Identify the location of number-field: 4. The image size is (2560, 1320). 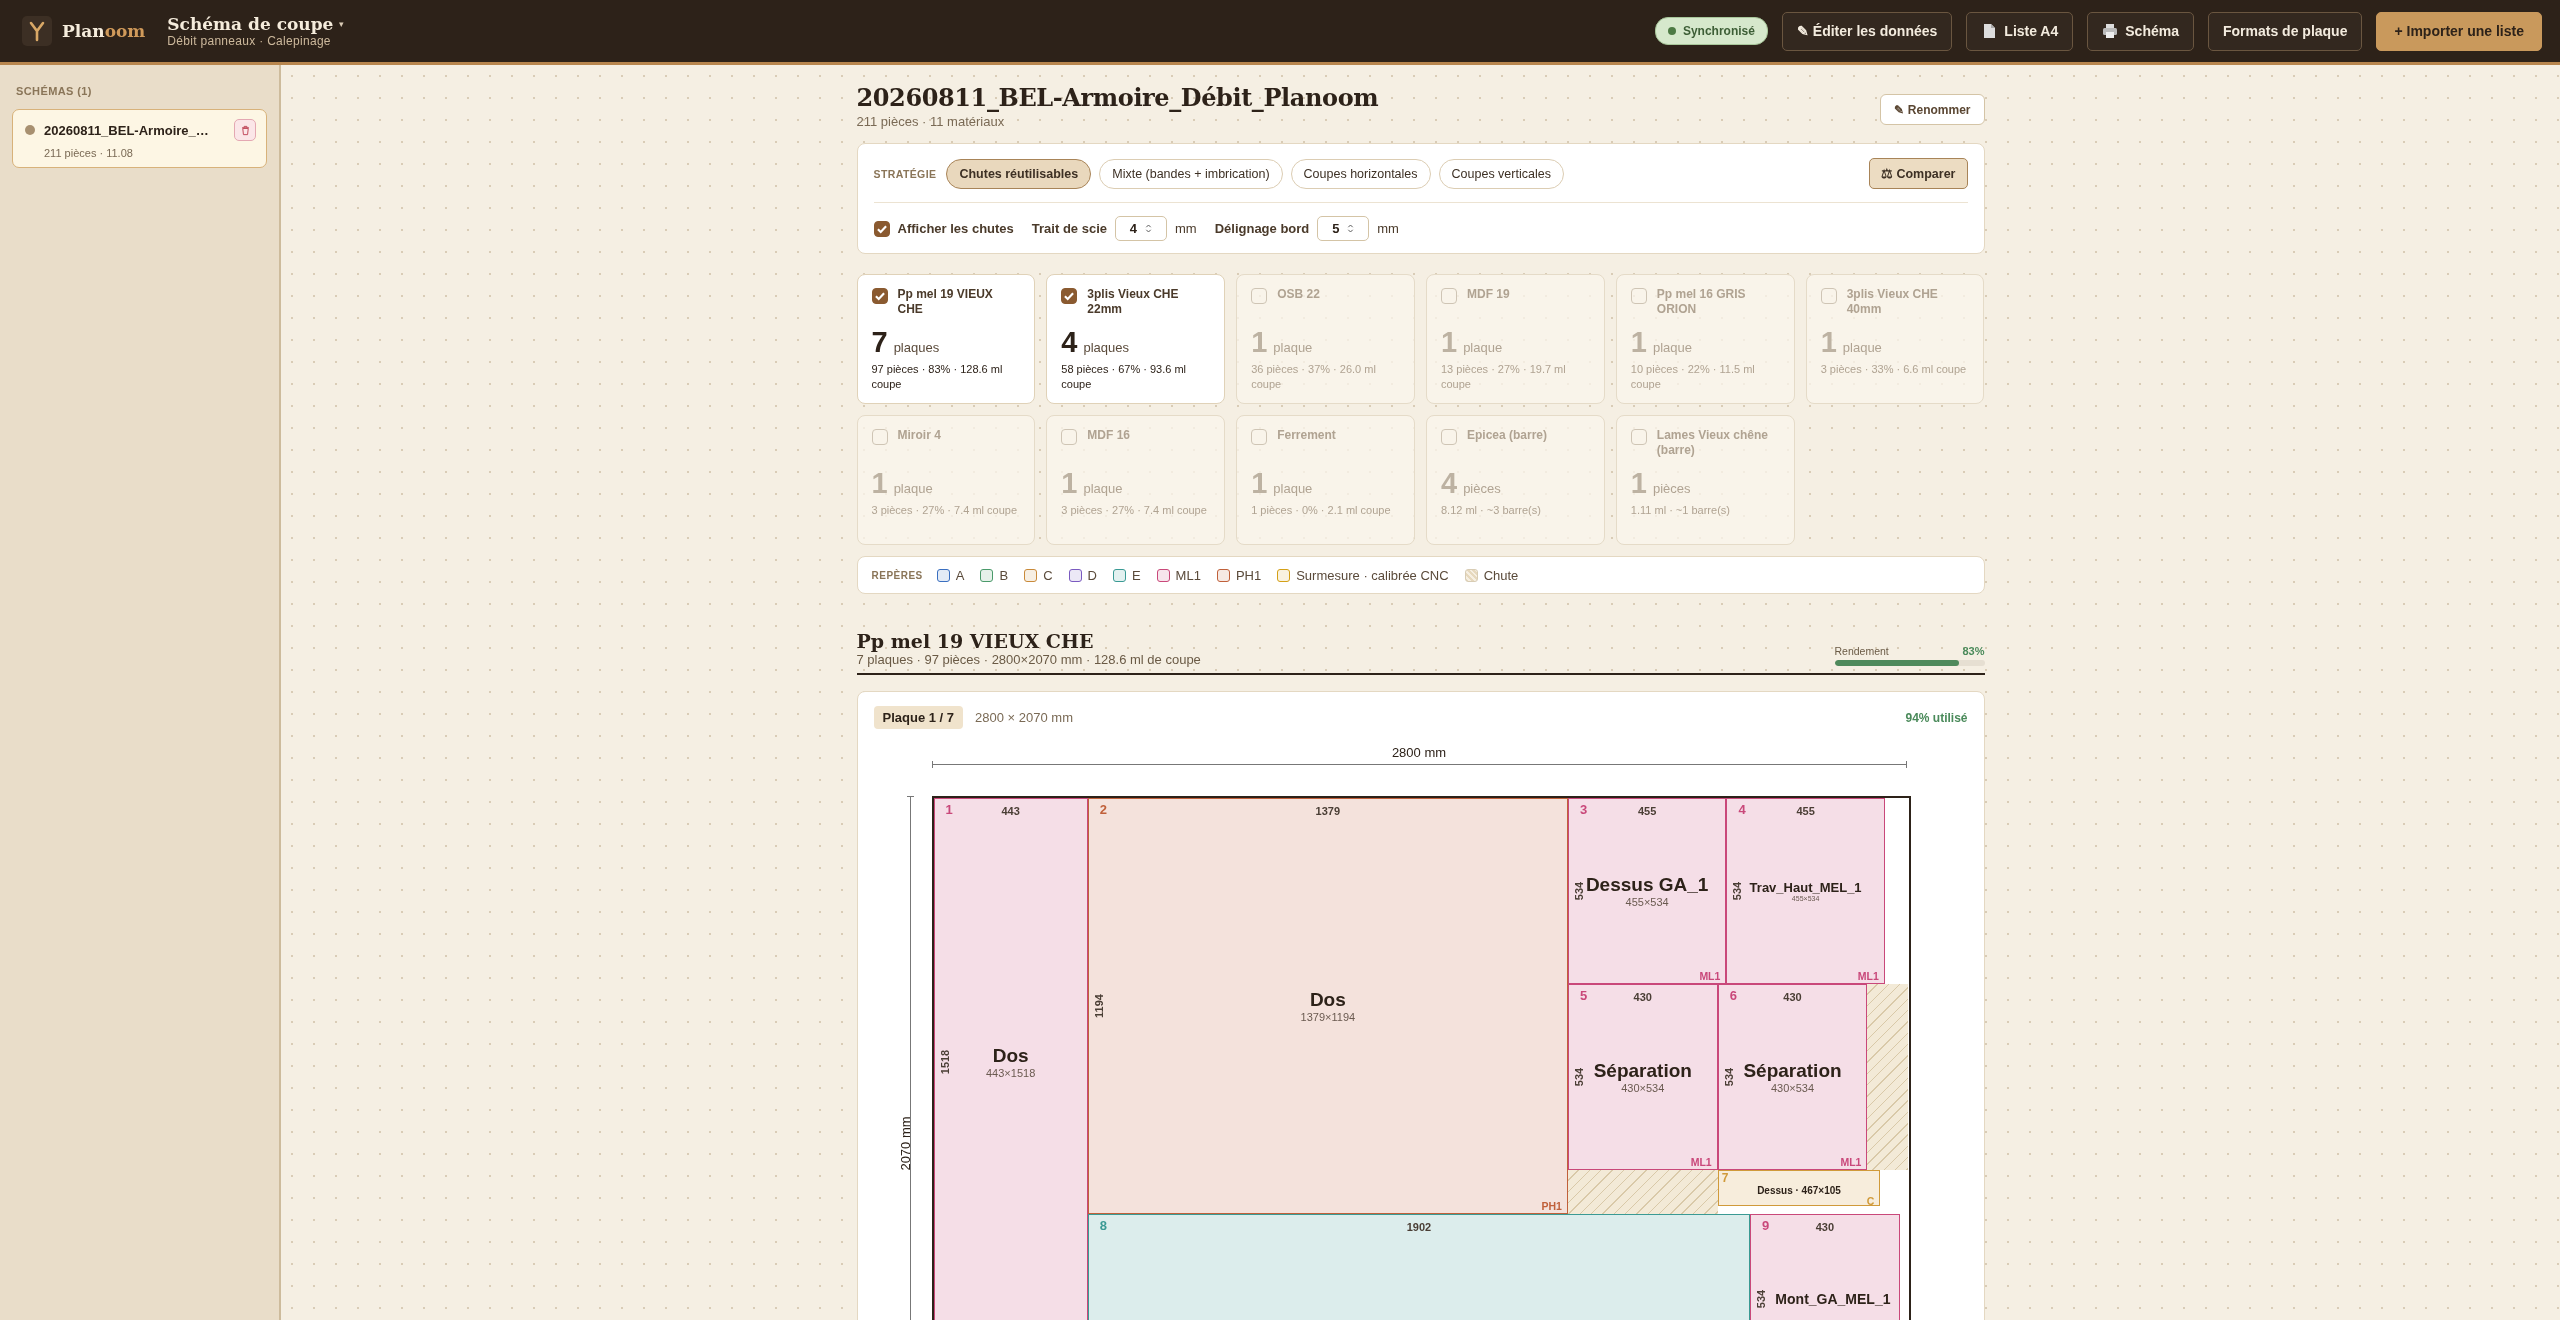
(1141, 228).